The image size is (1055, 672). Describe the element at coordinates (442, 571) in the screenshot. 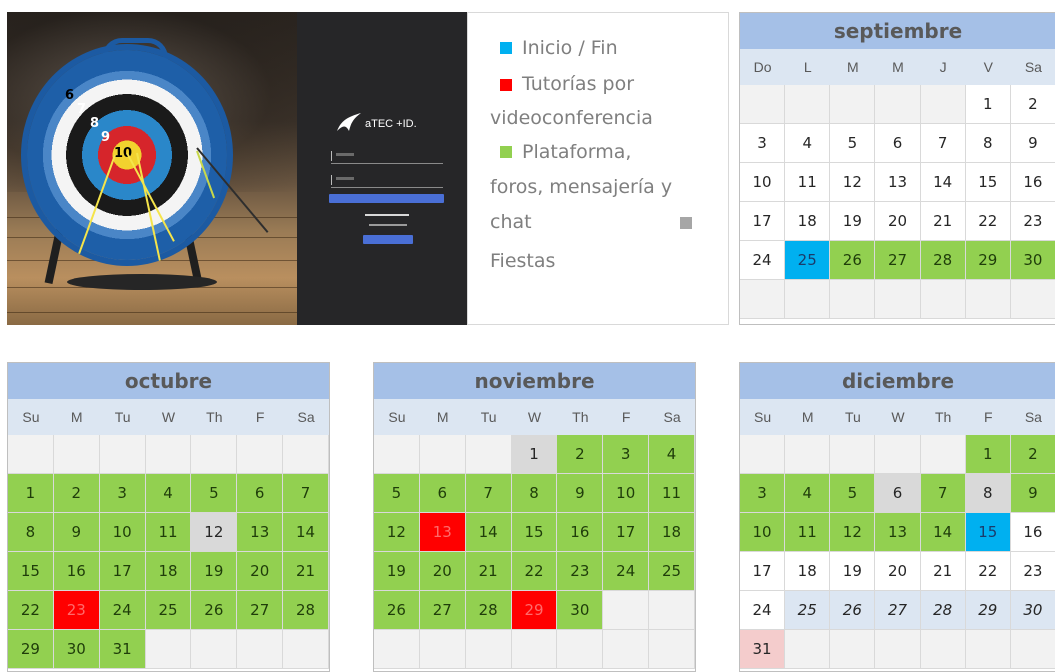

I see `day-cell: 20` at that location.